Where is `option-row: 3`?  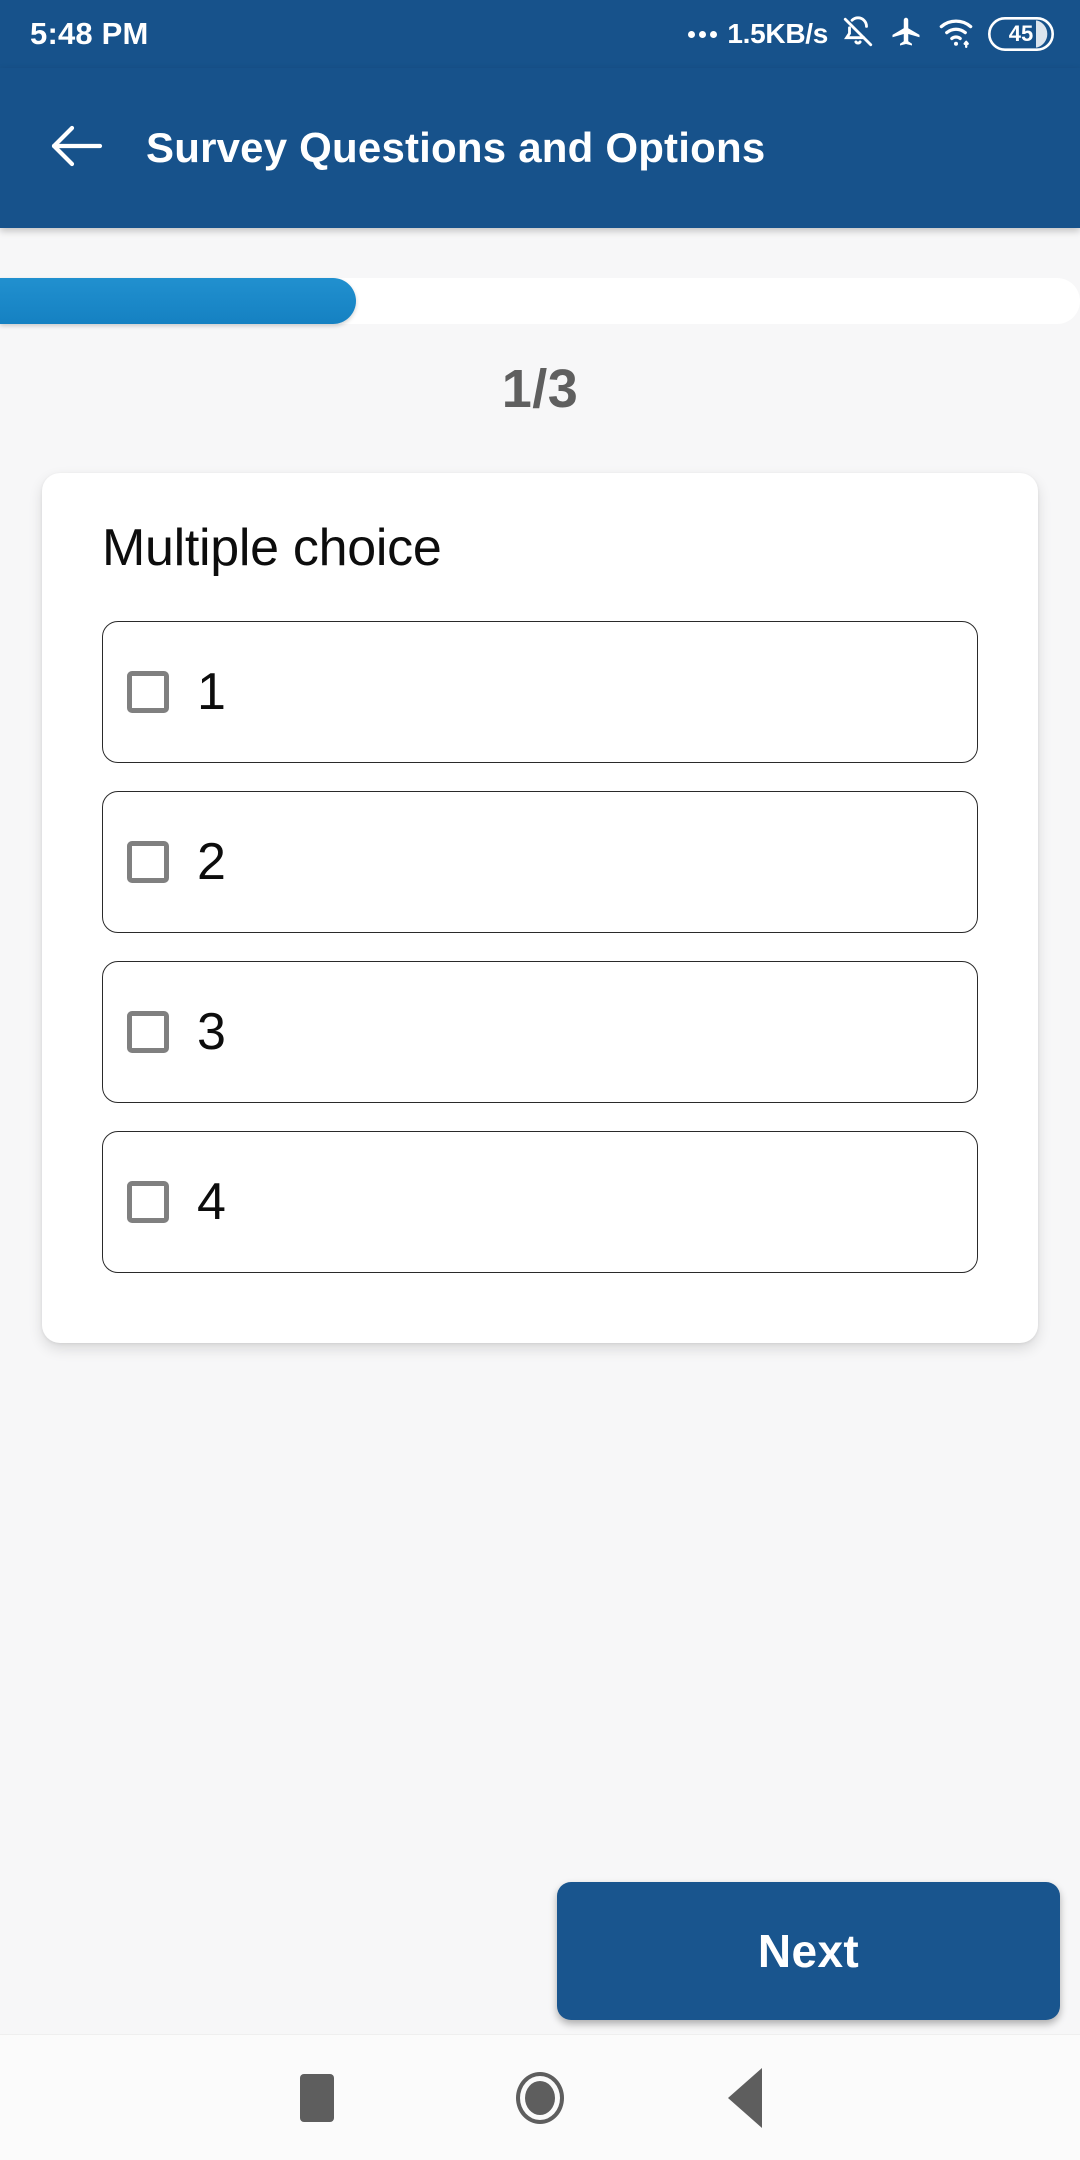 option-row: 3 is located at coordinates (540, 1031).